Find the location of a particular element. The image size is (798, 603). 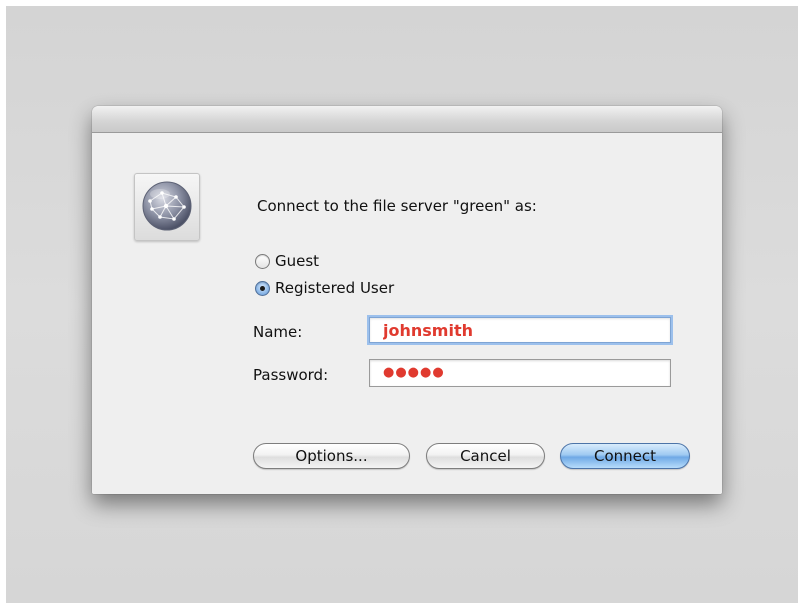

registered-user-label: Registered User is located at coordinates (334, 288).